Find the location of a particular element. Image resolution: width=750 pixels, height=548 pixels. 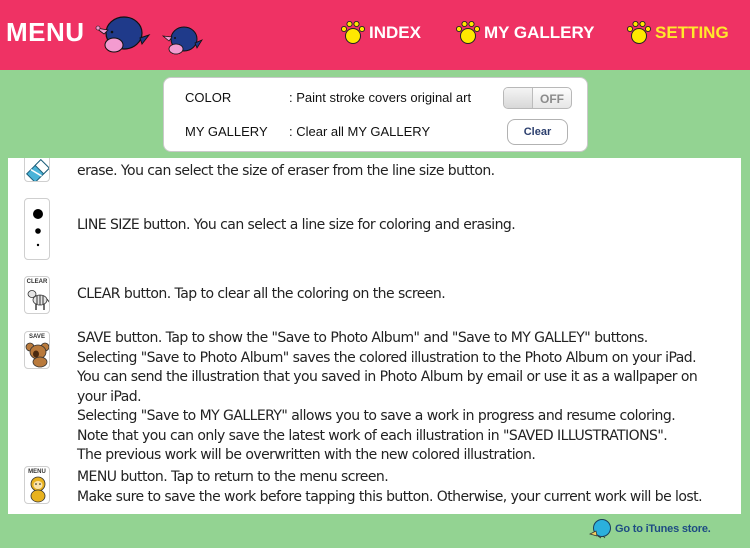

setting-color-description: : Paint stroke covers original art is located at coordinates (380, 97).